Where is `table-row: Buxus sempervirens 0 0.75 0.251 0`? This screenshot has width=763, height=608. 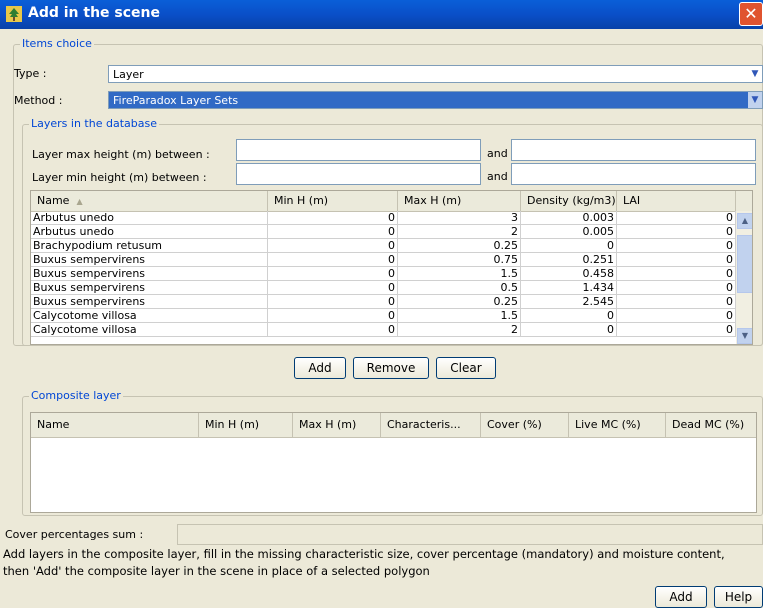
table-row: Buxus sempervirens 0 0.75 0.251 0 is located at coordinates (383, 260).